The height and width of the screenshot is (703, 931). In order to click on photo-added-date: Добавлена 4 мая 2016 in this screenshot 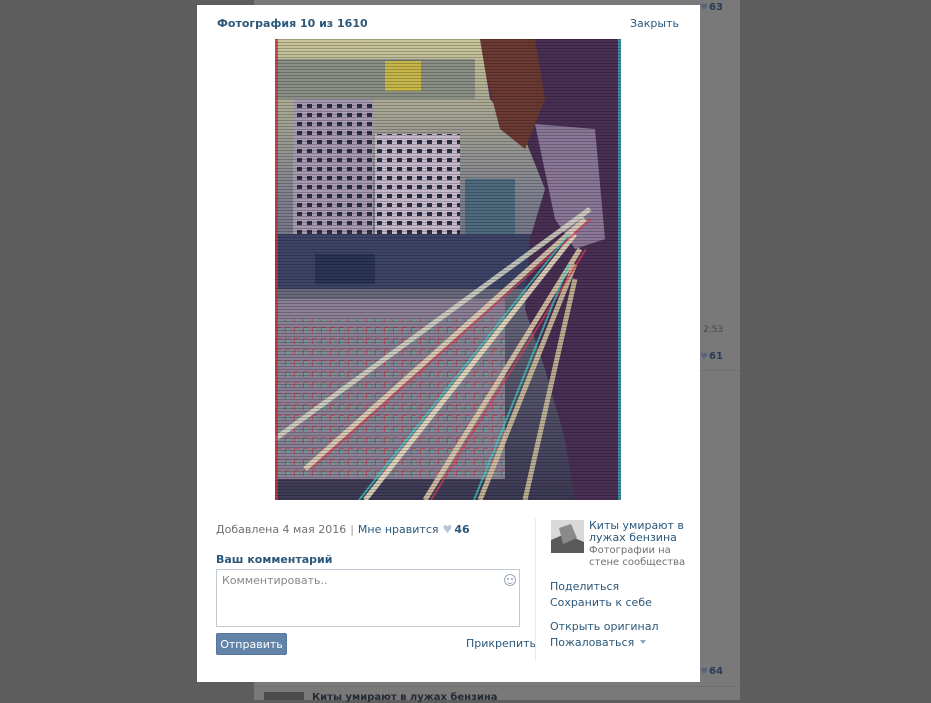, I will do `click(281, 529)`.